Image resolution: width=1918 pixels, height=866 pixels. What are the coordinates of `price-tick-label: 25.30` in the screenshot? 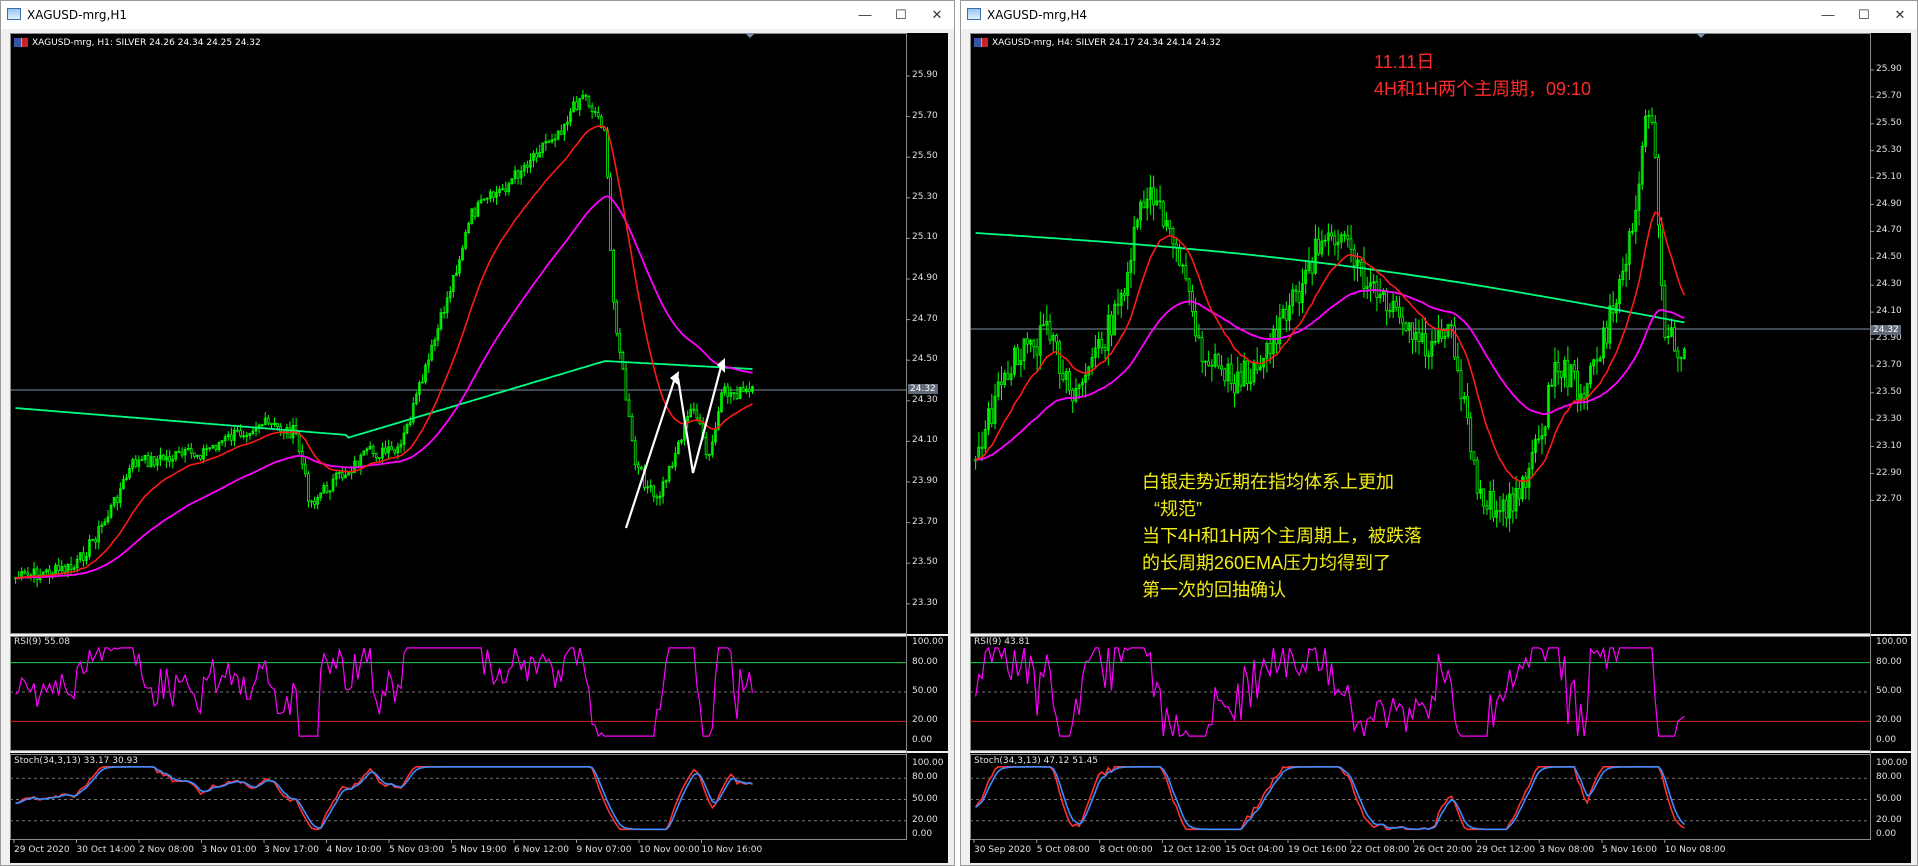 It's located at (925, 196).